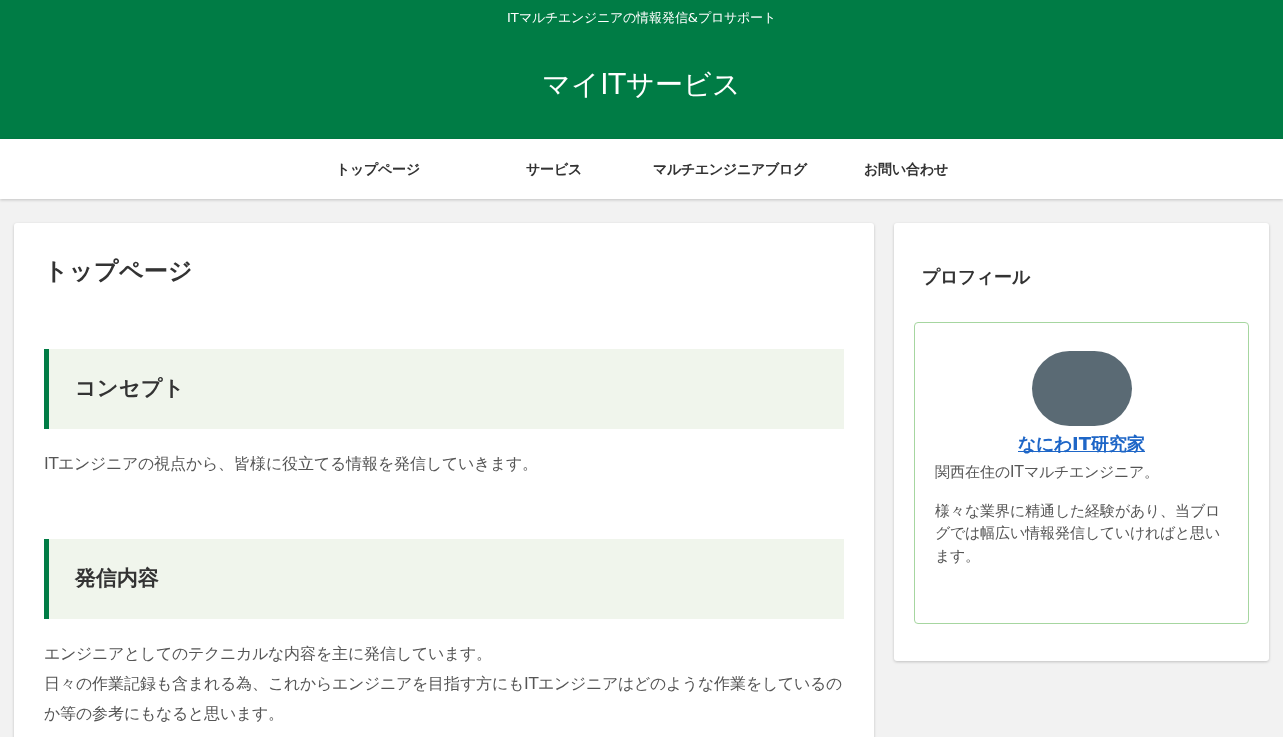 The height and width of the screenshot is (737, 1283). I want to click on nav-link: サービス, so click(553, 169).